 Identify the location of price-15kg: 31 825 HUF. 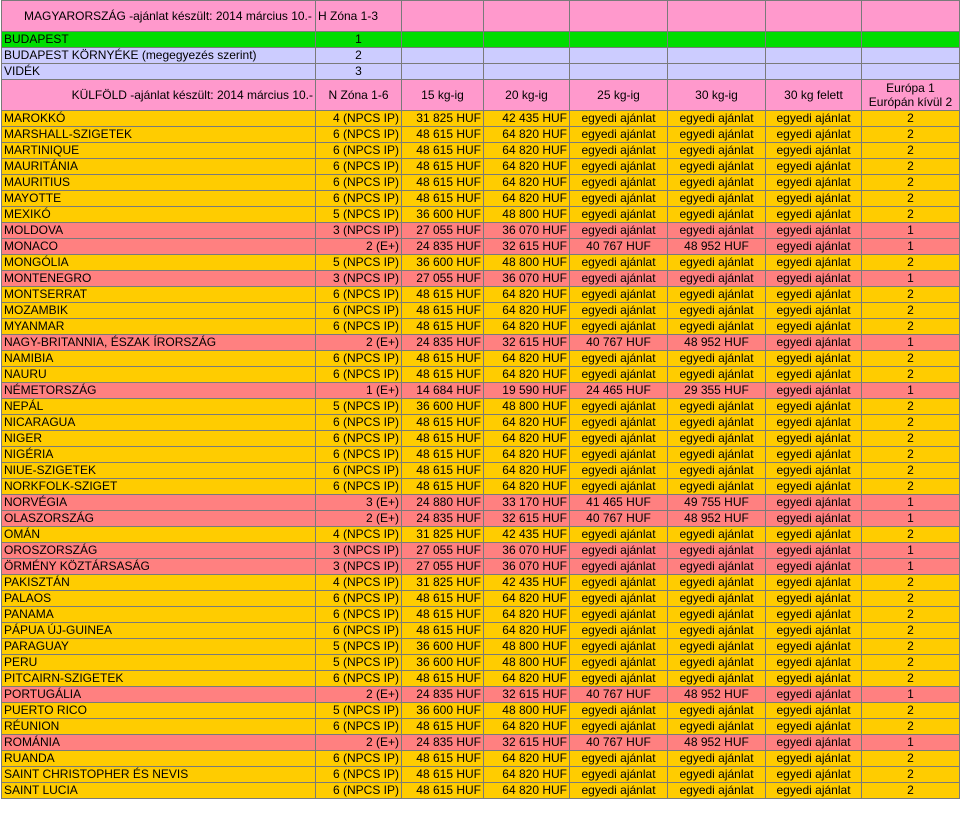
(442, 534).